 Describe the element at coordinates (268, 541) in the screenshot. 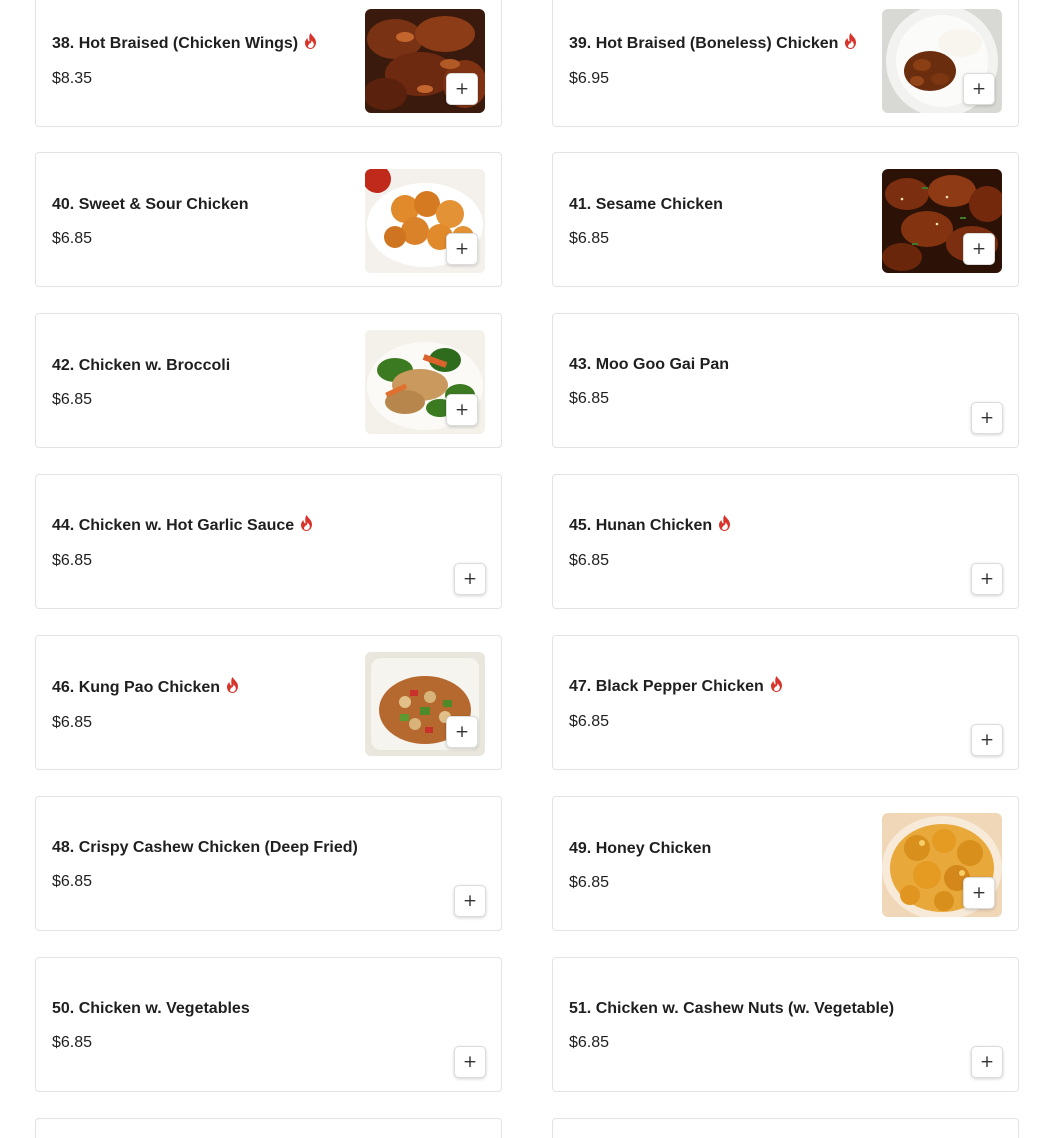

I see `menu-item-card: 44. Chicken w. Hot Garlic Sauce $6.85 +` at that location.